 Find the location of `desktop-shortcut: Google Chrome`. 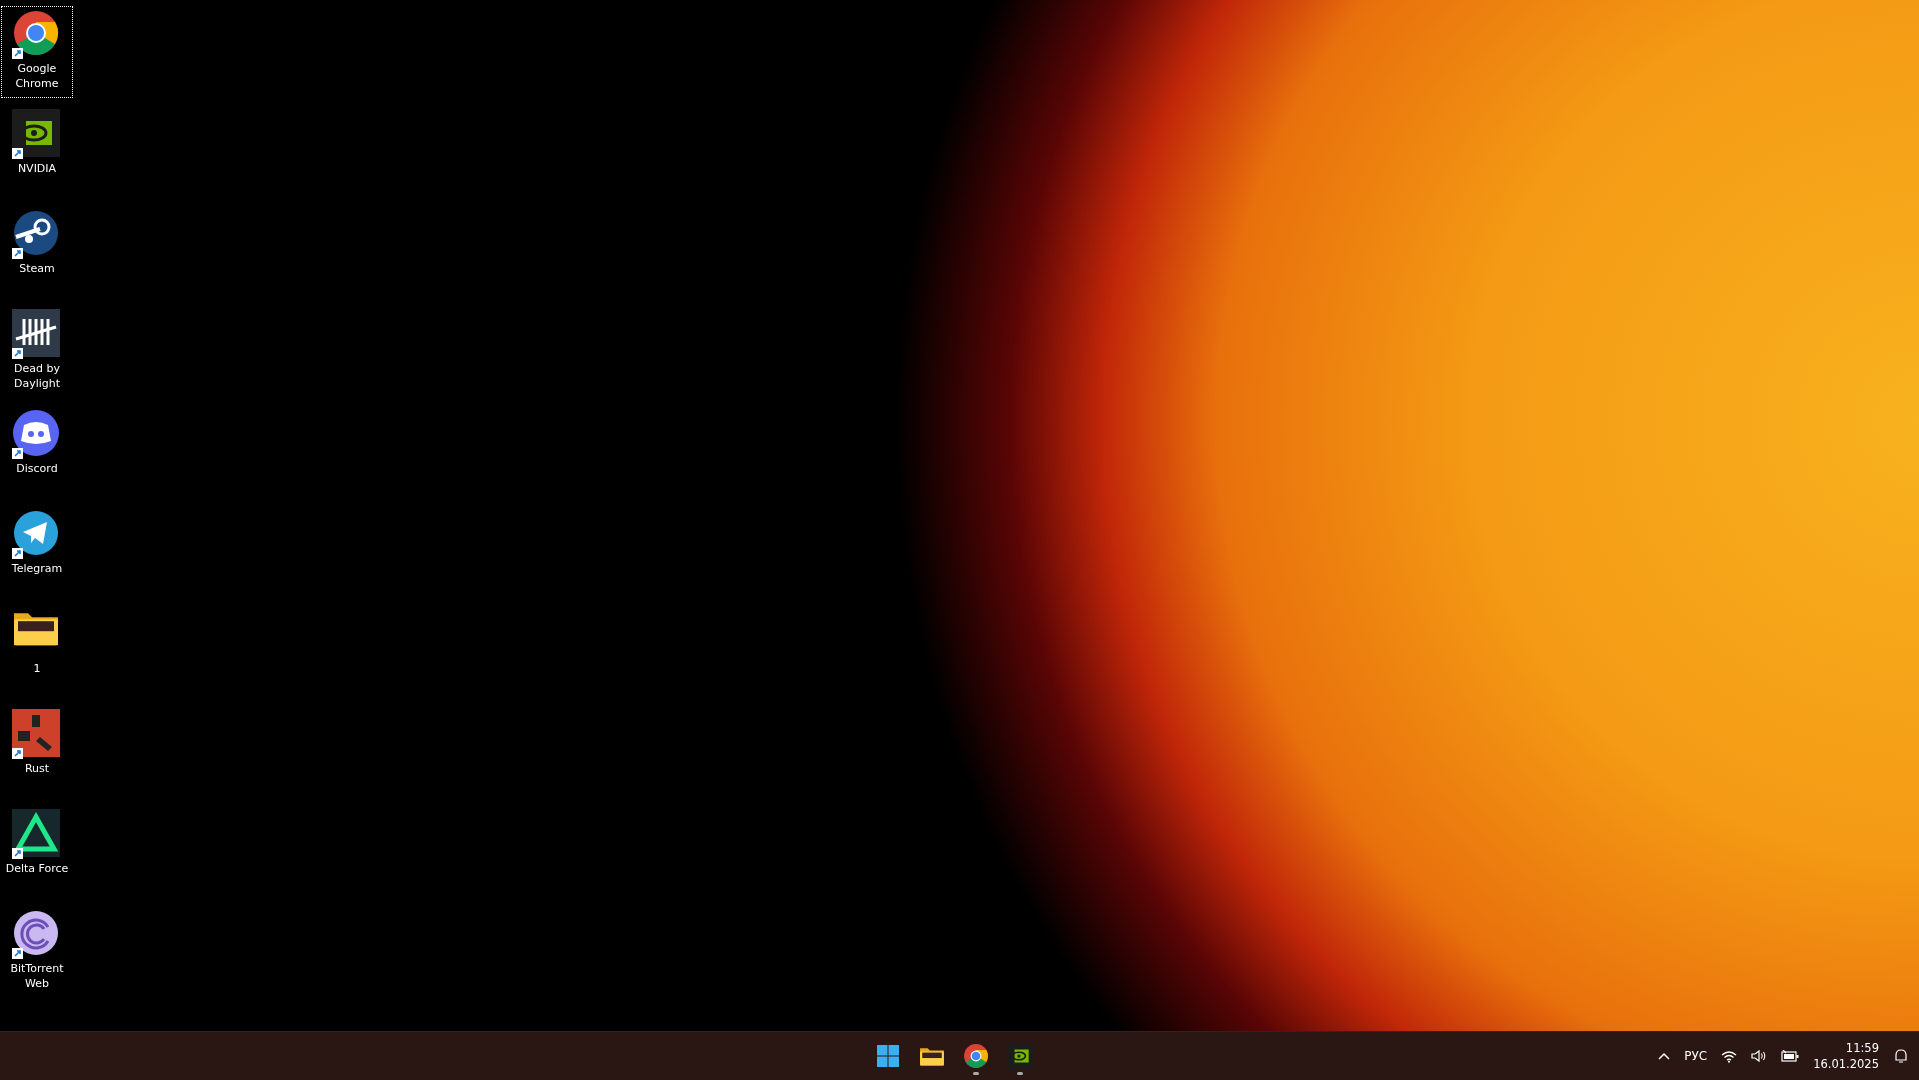

desktop-shortcut: Google Chrome is located at coordinates (37, 52).